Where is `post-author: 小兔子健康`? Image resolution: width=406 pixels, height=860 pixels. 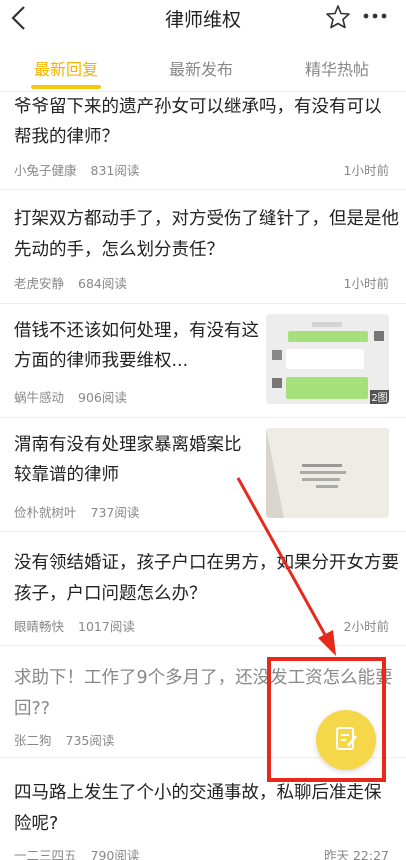
post-author: 小兔子健康 is located at coordinates (45, 170).